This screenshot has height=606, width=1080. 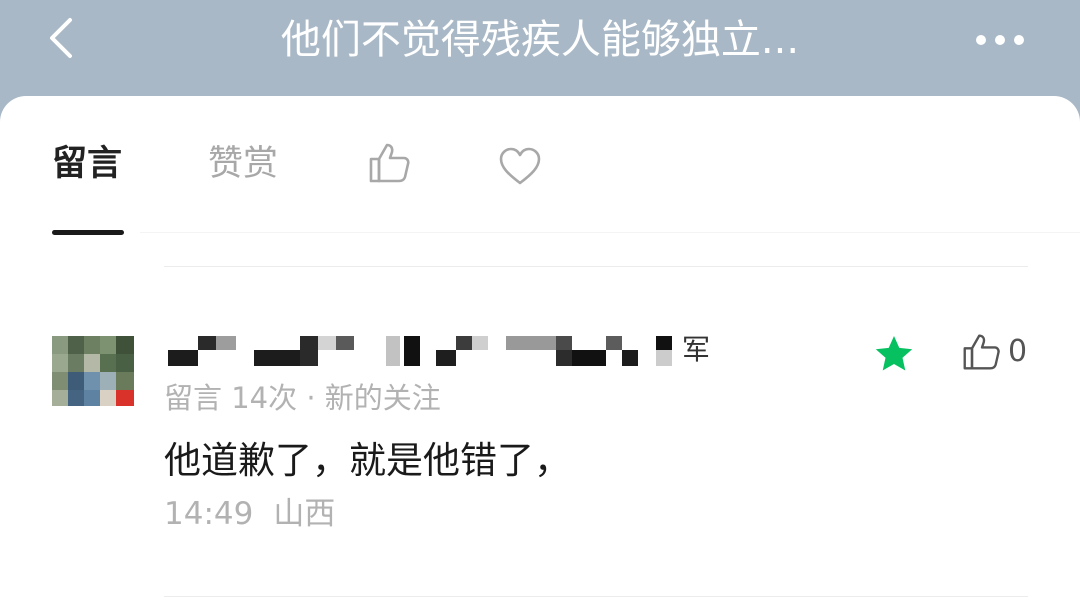 I want to click on avatar, so click(x=93, y=371).